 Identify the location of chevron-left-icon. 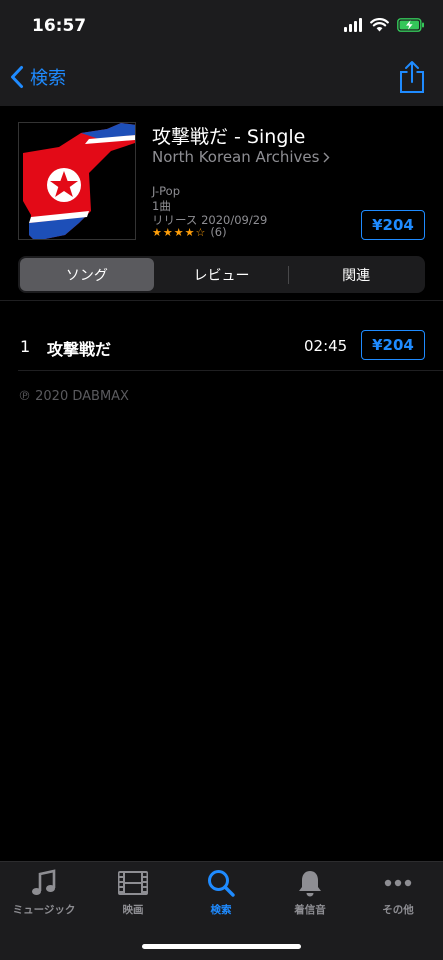
(17, 77).